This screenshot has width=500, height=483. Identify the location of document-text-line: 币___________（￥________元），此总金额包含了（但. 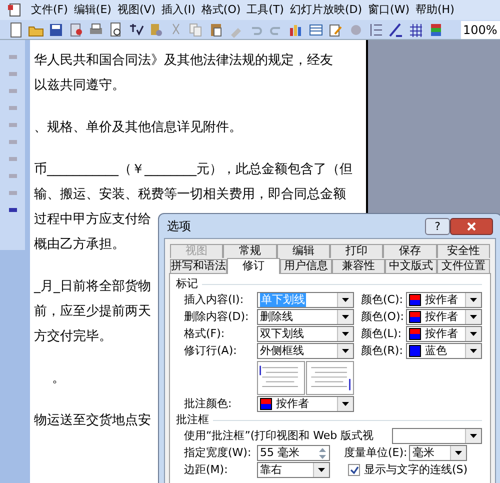
(193, 170).